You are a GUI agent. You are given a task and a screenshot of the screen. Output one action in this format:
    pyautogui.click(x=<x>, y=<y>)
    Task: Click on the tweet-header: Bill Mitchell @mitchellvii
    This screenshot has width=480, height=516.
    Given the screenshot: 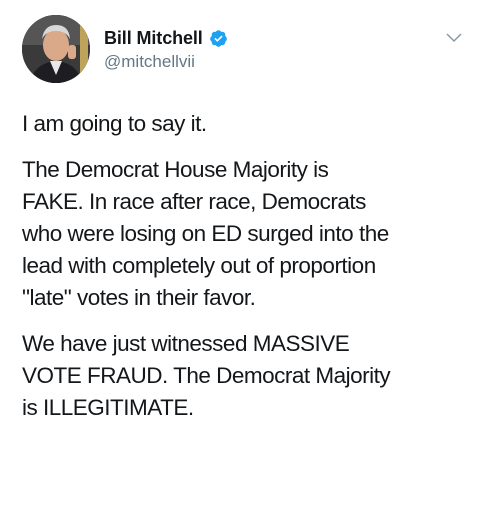 What is the action you would take?
    pyautogui.click(x=242, y=50)
    